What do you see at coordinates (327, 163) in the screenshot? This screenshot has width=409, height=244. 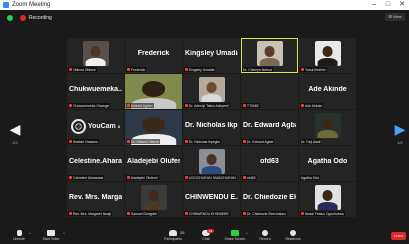 I see `participant-tile: Agatha Odo Agatha Odo` at bounding box center [327, 163].